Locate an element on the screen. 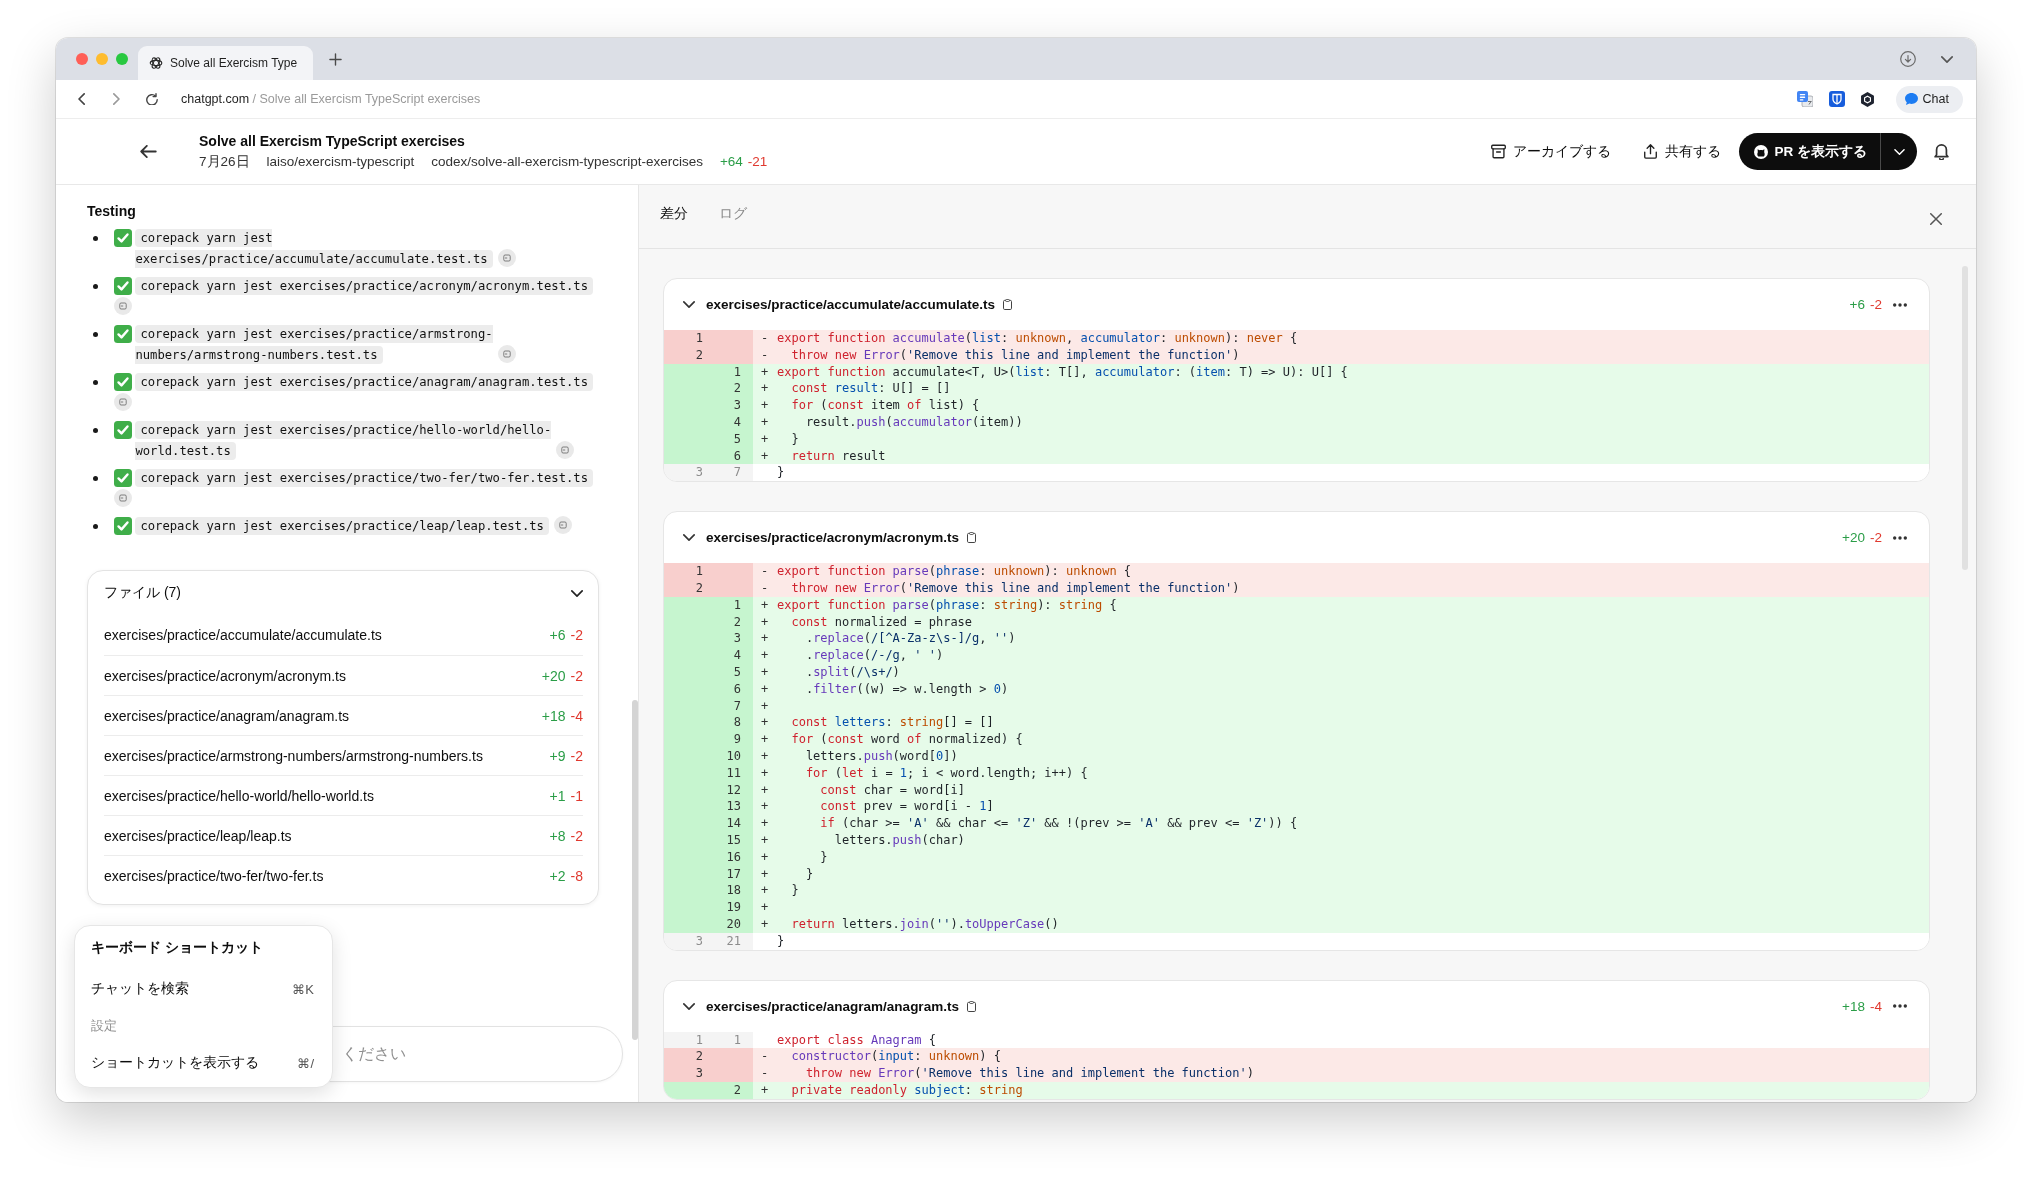  branch-name: codex/solve-all-exercism-typescript-exercises is located at coordinates (567, 162).